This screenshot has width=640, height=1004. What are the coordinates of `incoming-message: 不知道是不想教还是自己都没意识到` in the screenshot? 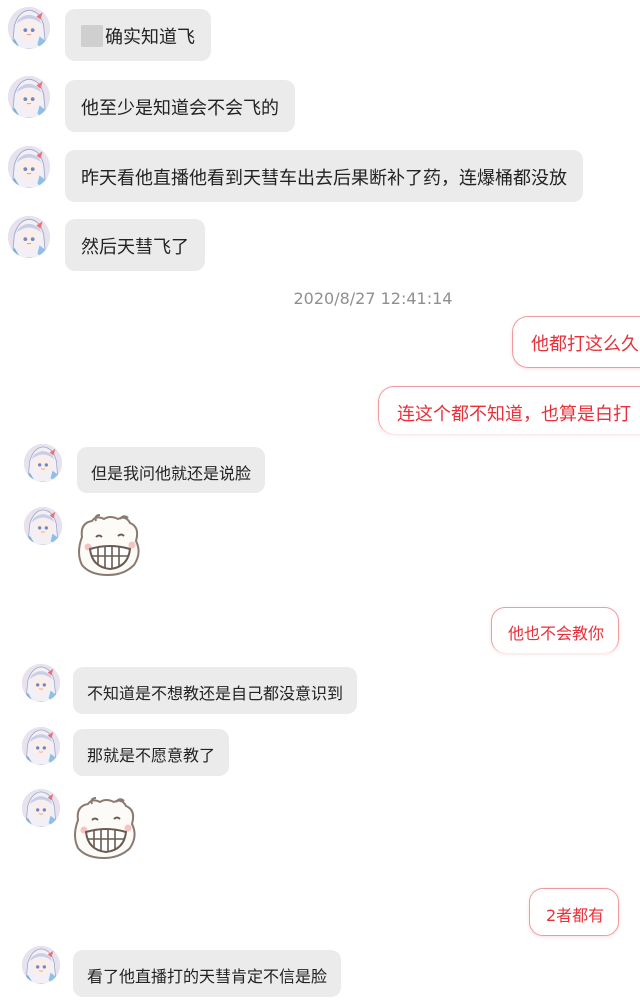 It's located at (215, 690).